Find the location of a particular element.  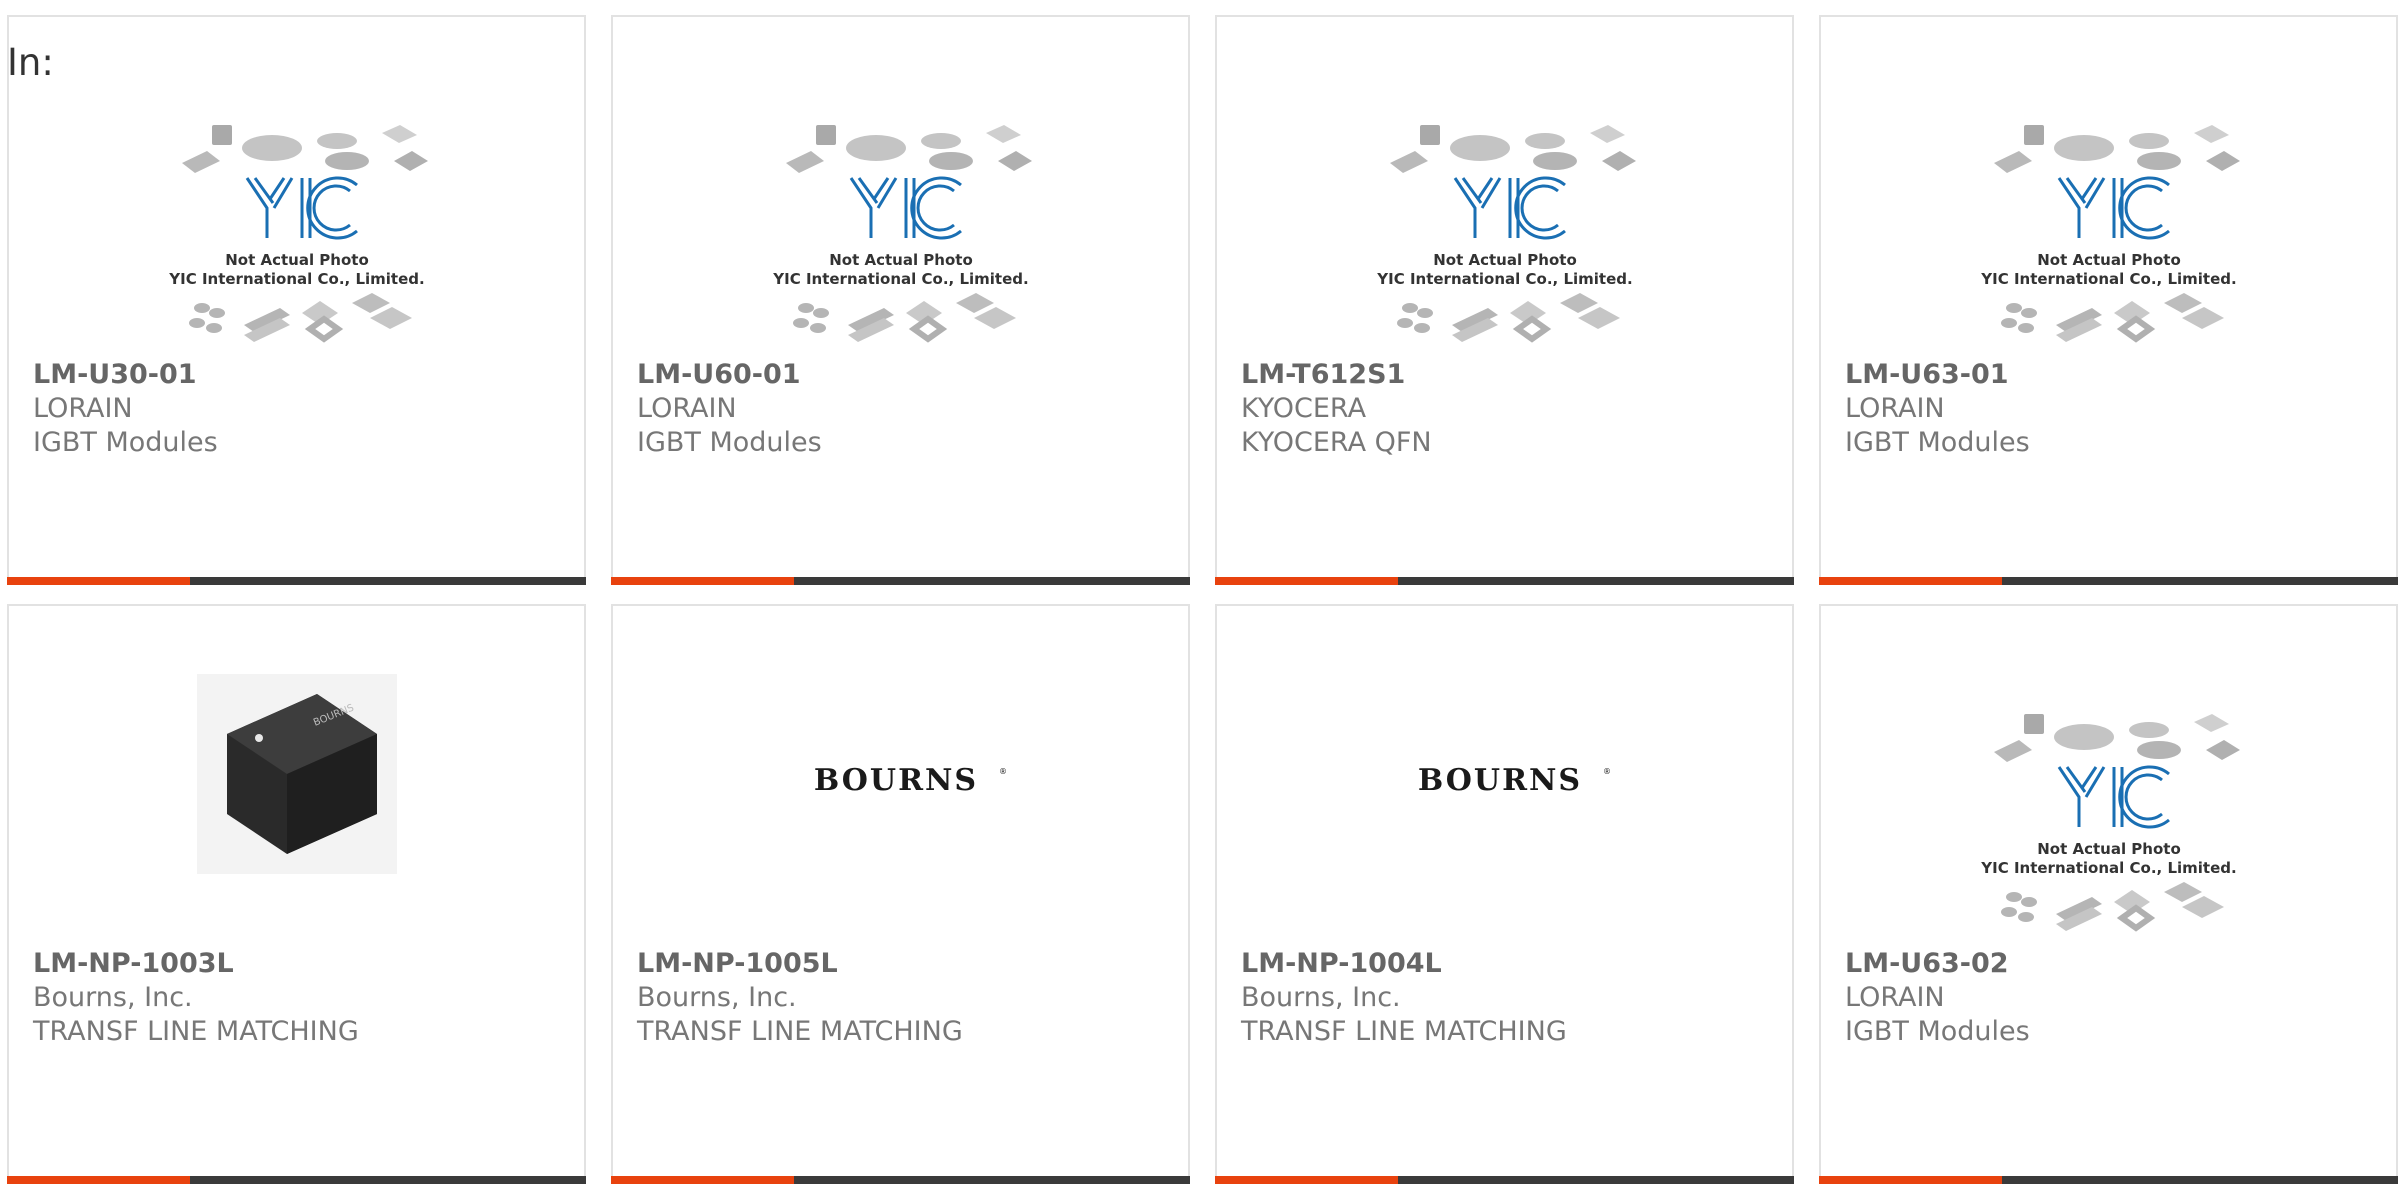

product-info: LM-U63-01 LORAIN IGBT Modules is located at coordinates (1937, 409).